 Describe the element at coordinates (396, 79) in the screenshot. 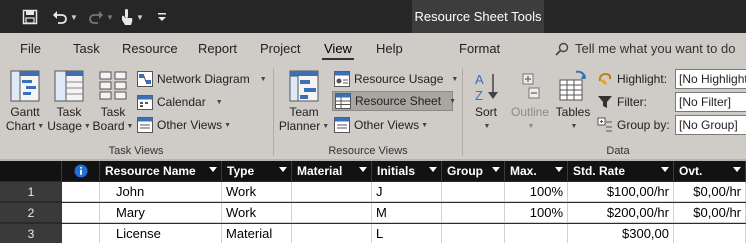

I see `resource-usage-button: Resource Usage ▼` at that location.